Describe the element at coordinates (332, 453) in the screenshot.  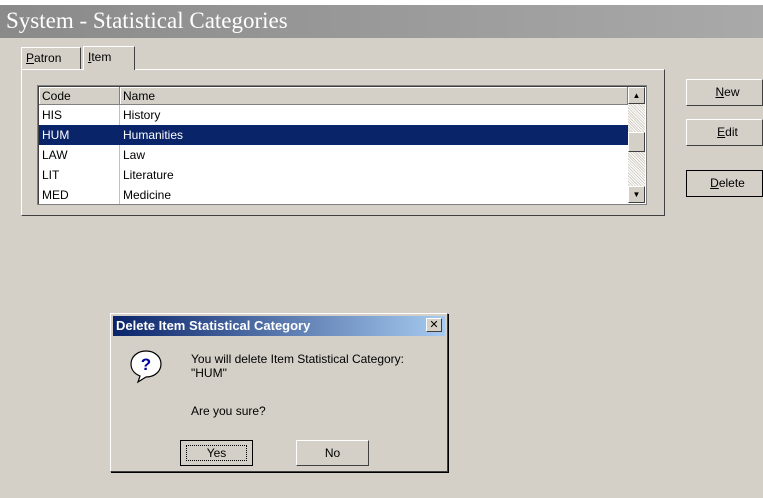
I see `no-button: No` at that location.